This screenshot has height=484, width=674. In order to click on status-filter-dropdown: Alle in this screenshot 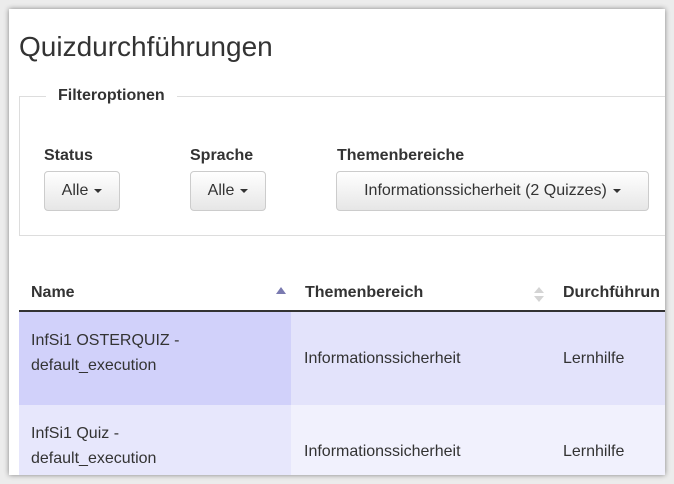, I will do `click(82, 191)`.